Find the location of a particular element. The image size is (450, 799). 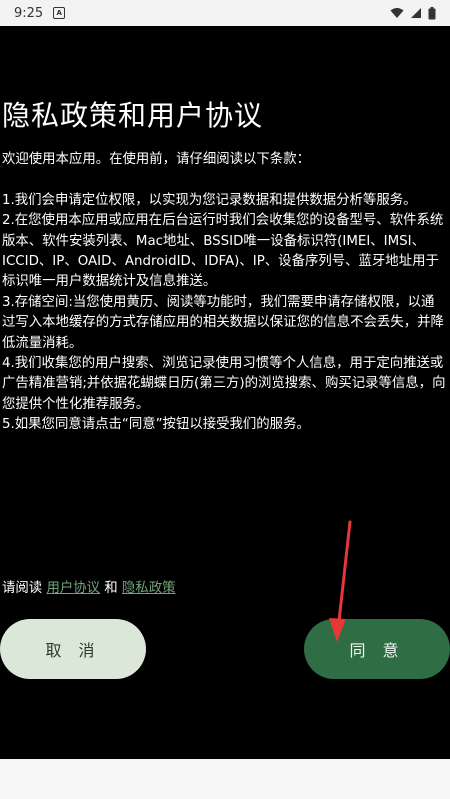

battery-icon is located at coordinates (432, 12).